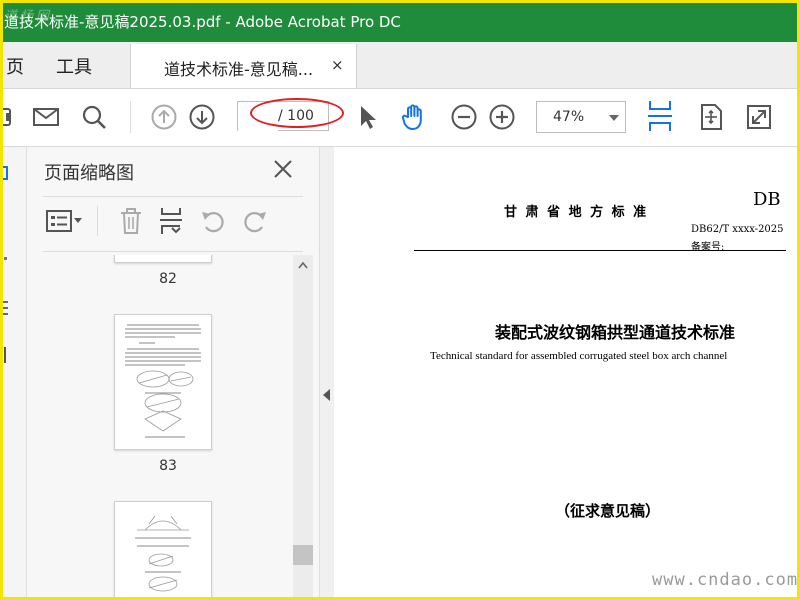  What do you see at coordinates (131, 221) in the screenshot?
I see `delete-icon` at bounding box center [131, 221].